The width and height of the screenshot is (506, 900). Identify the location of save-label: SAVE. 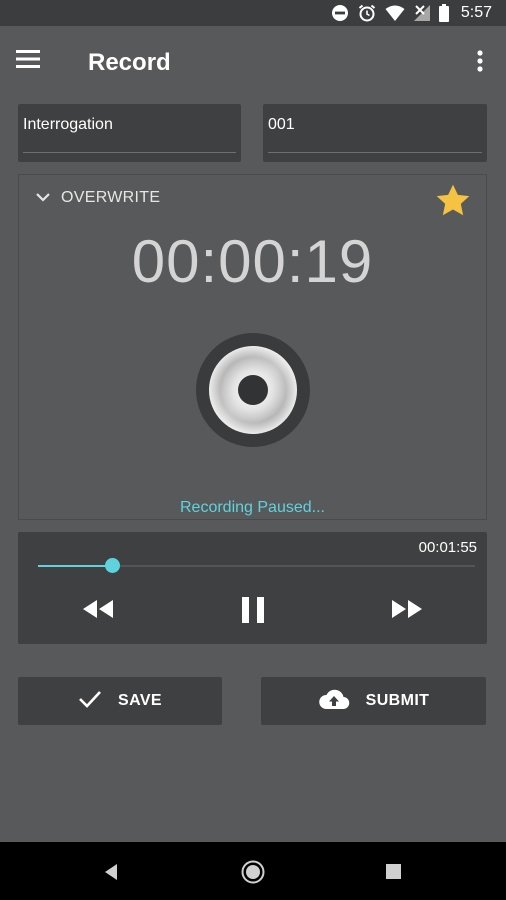
(140, 700).